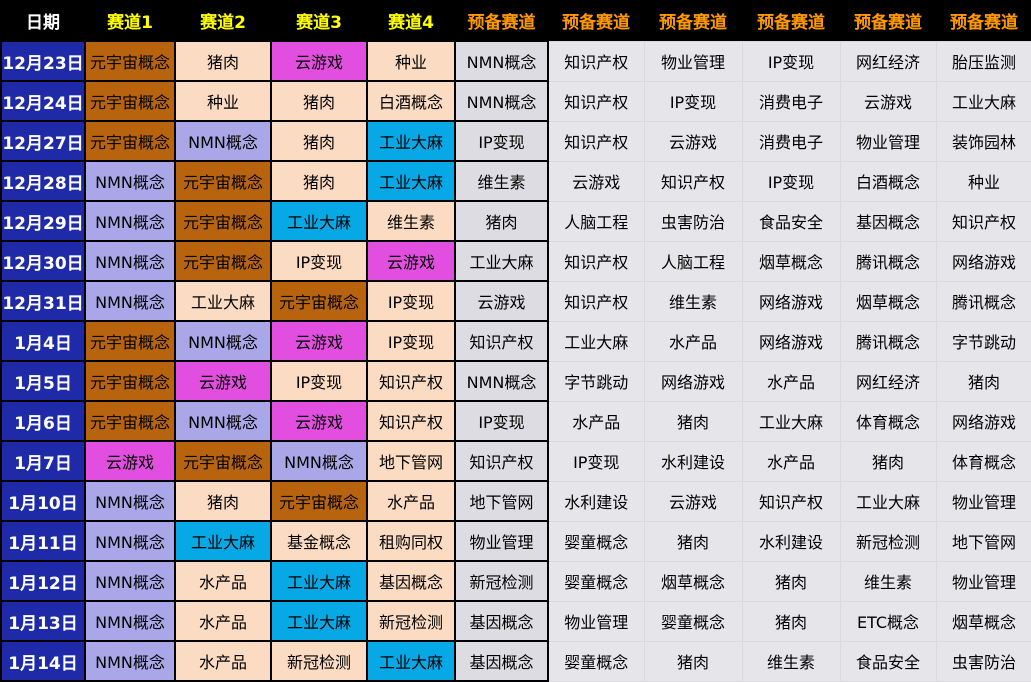 Image resolution: width=1031 pixels, height=682 pixels. What do you see at coordinates (888, 20) in the screenshot?
I see `header-spare-5: 预备赛道` at bounding box center [888, 20].